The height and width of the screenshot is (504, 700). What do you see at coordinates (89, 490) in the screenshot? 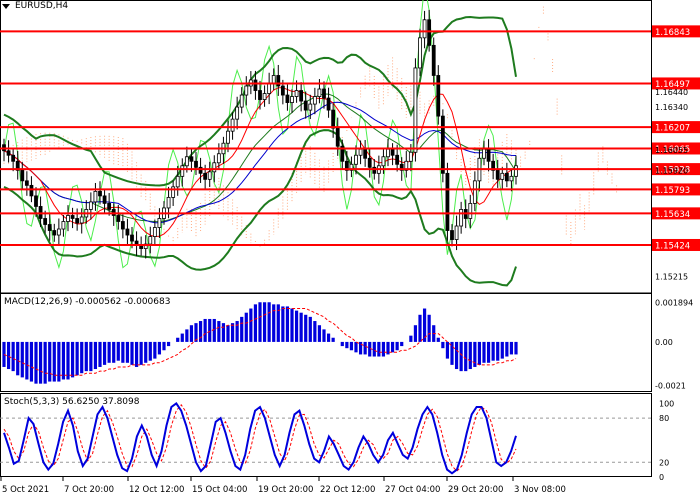
I see `time-axis-label: 7 Oct 20:00` at bounding box center [89, 490].